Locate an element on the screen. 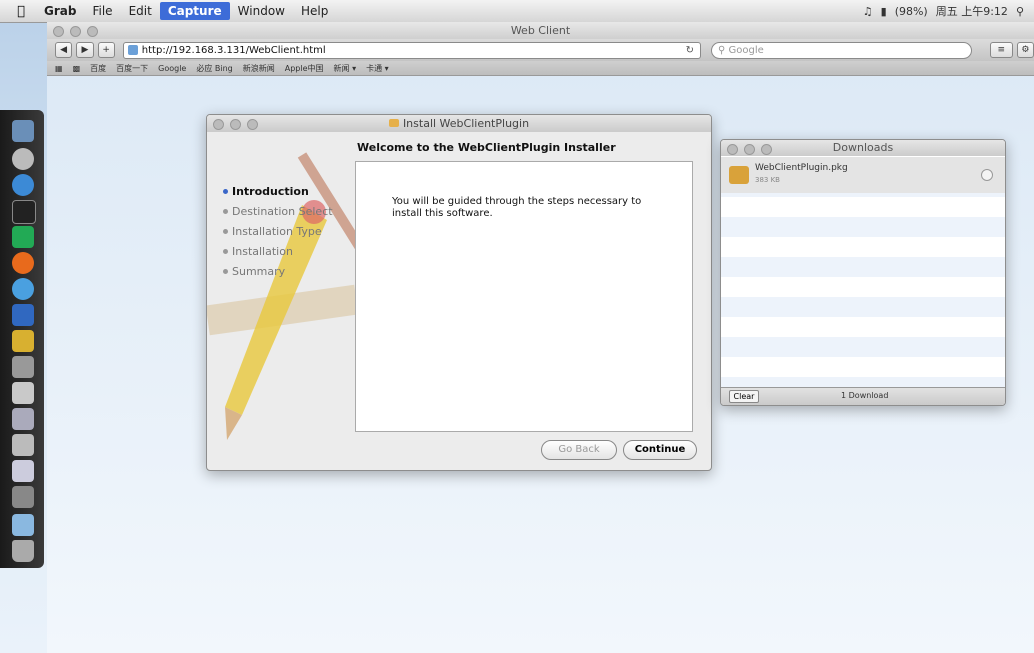 Image resolution: width=1034 pixels, height=653 pixels. step-installation: Installation is located at coordinates (278, 251).